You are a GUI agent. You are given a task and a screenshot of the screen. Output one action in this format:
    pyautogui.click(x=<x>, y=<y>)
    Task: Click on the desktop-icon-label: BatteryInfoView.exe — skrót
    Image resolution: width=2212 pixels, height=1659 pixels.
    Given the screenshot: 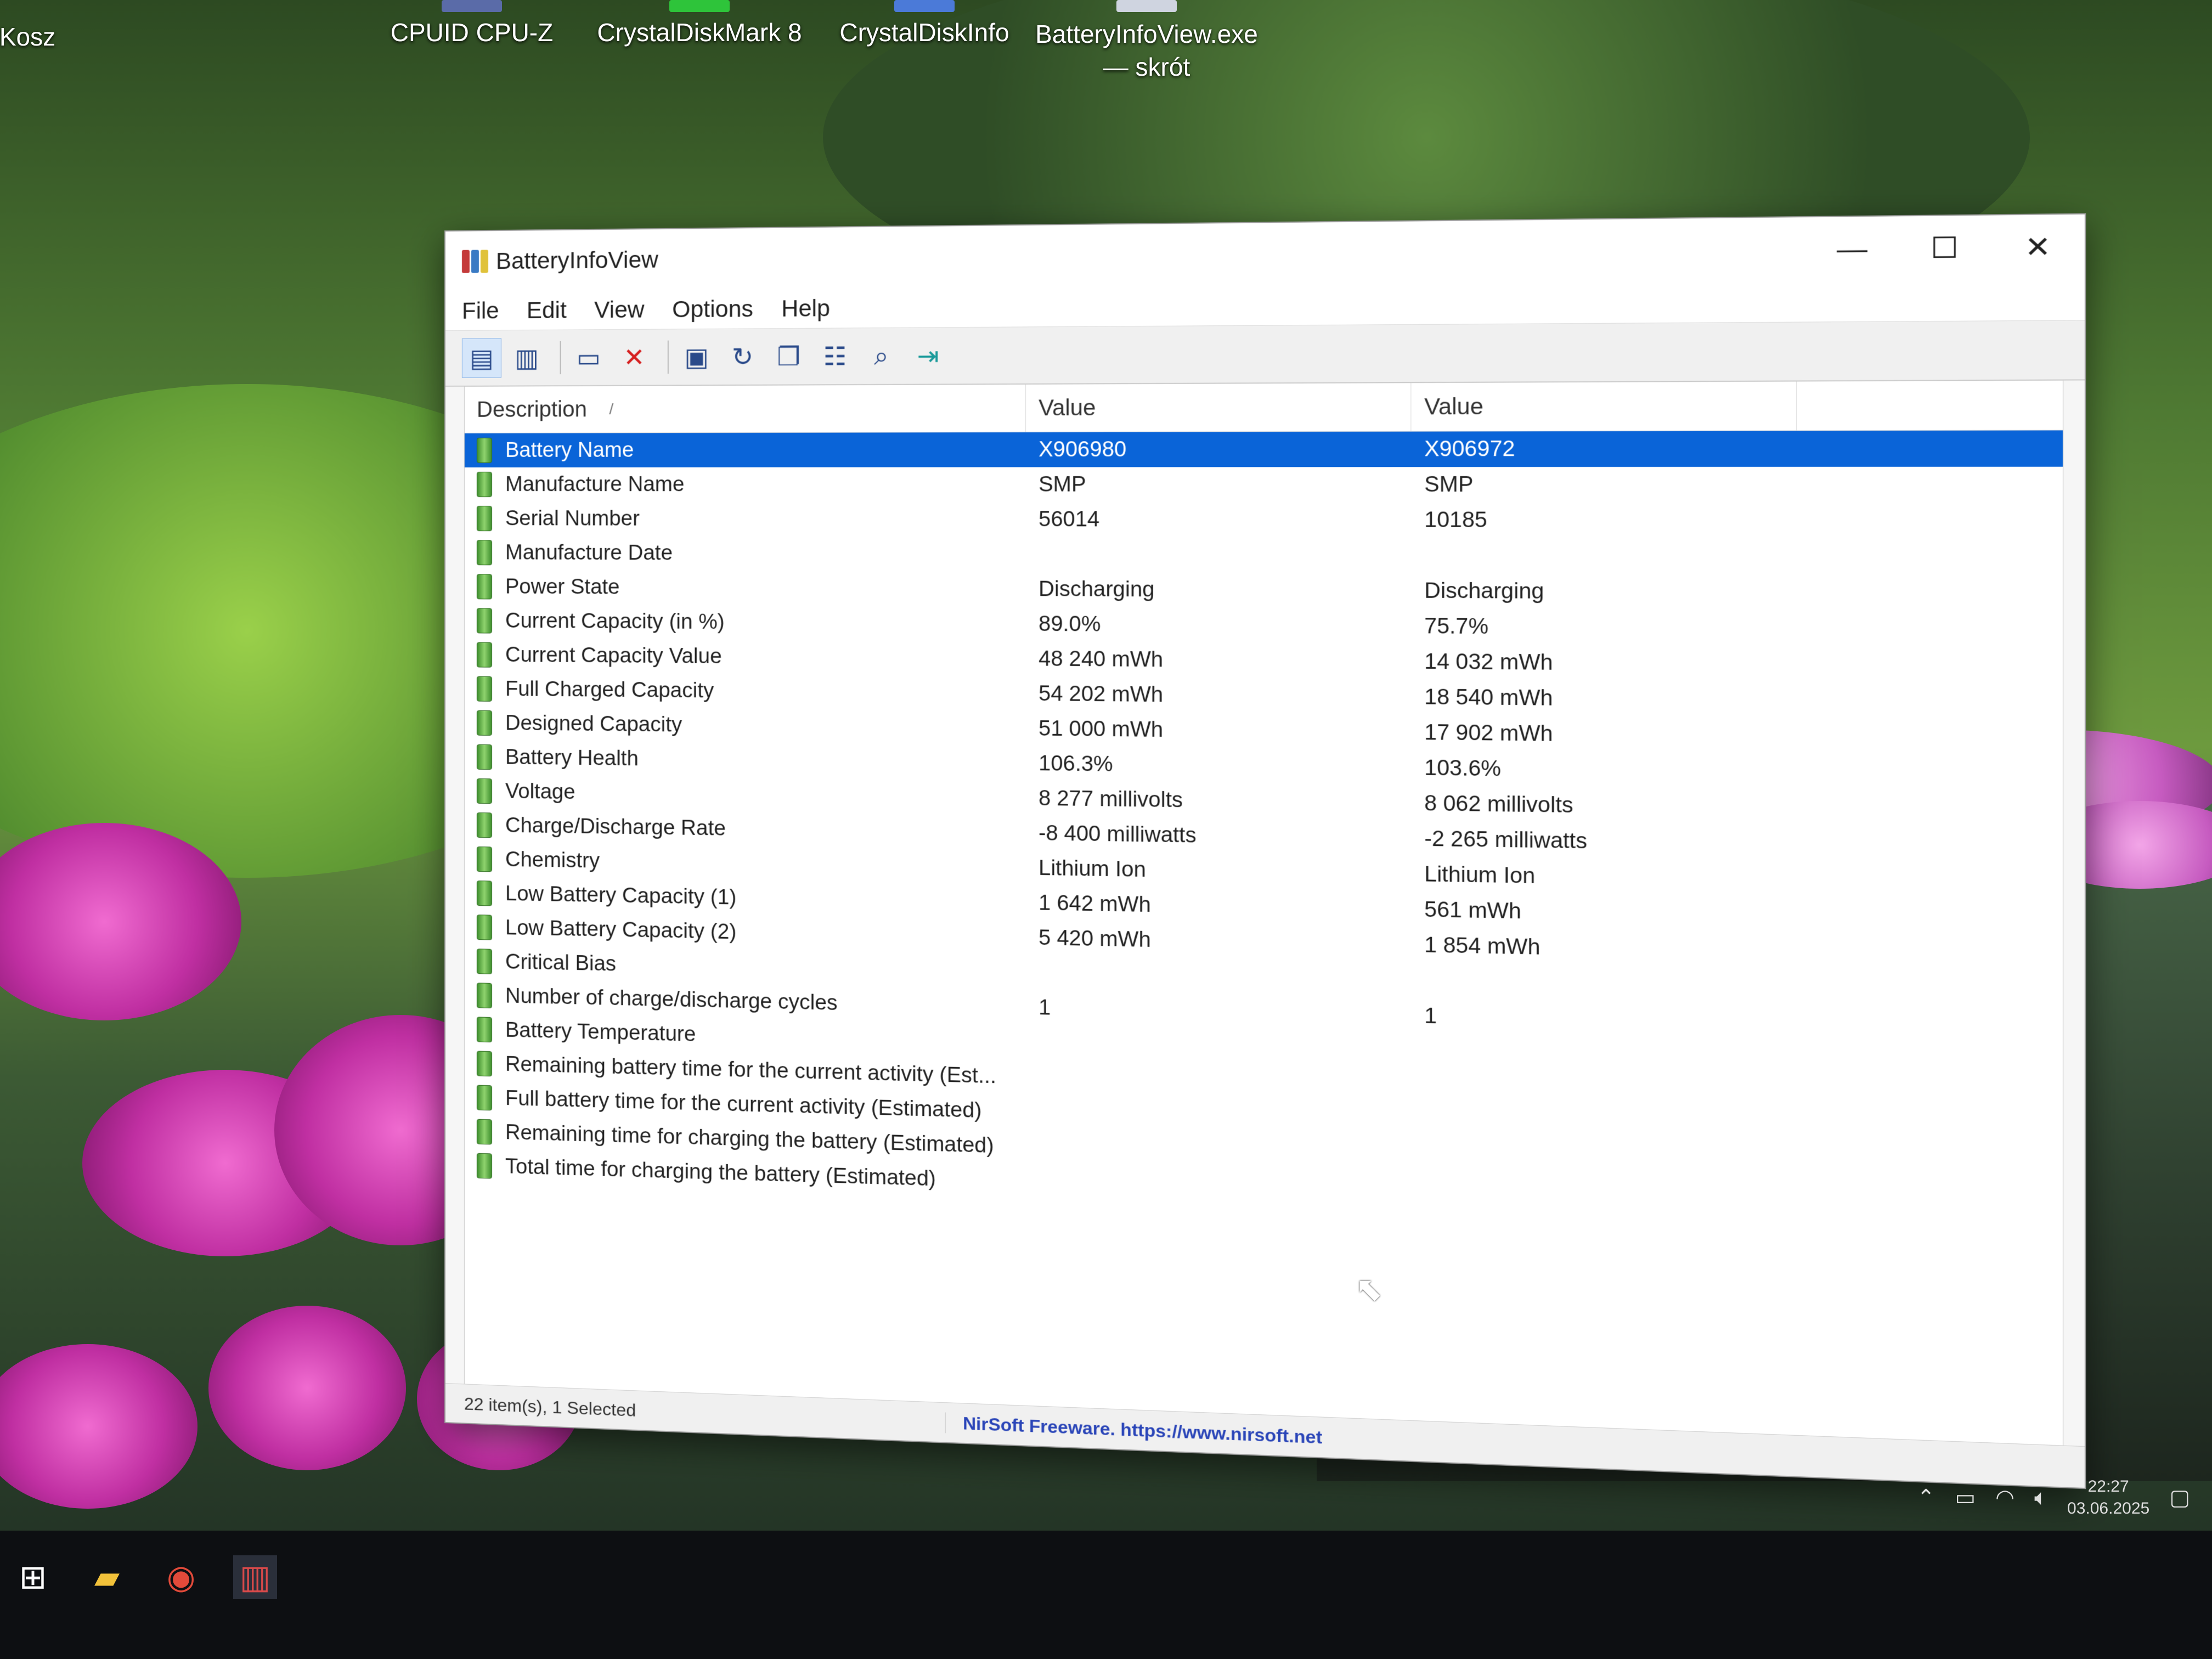 What is the action you would take?
    pyautogui.click(x=1146, y=50)
    